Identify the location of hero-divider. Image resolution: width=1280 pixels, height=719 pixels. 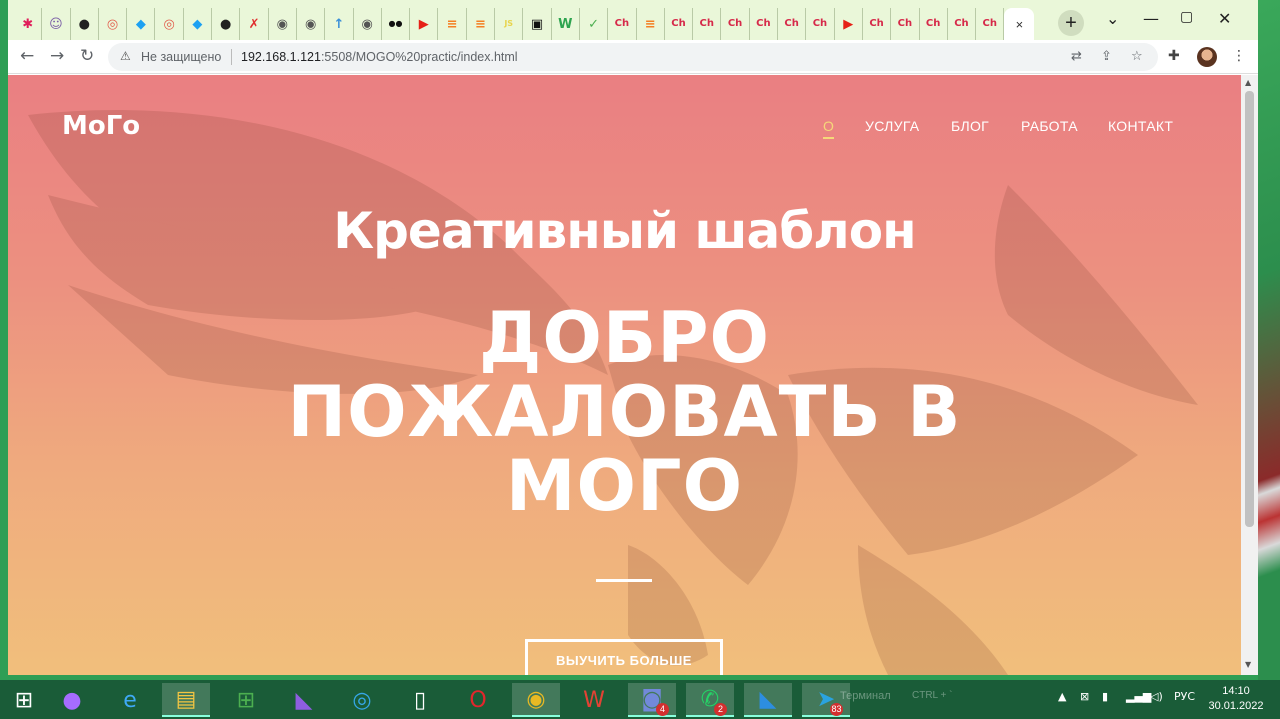
(624, 580).